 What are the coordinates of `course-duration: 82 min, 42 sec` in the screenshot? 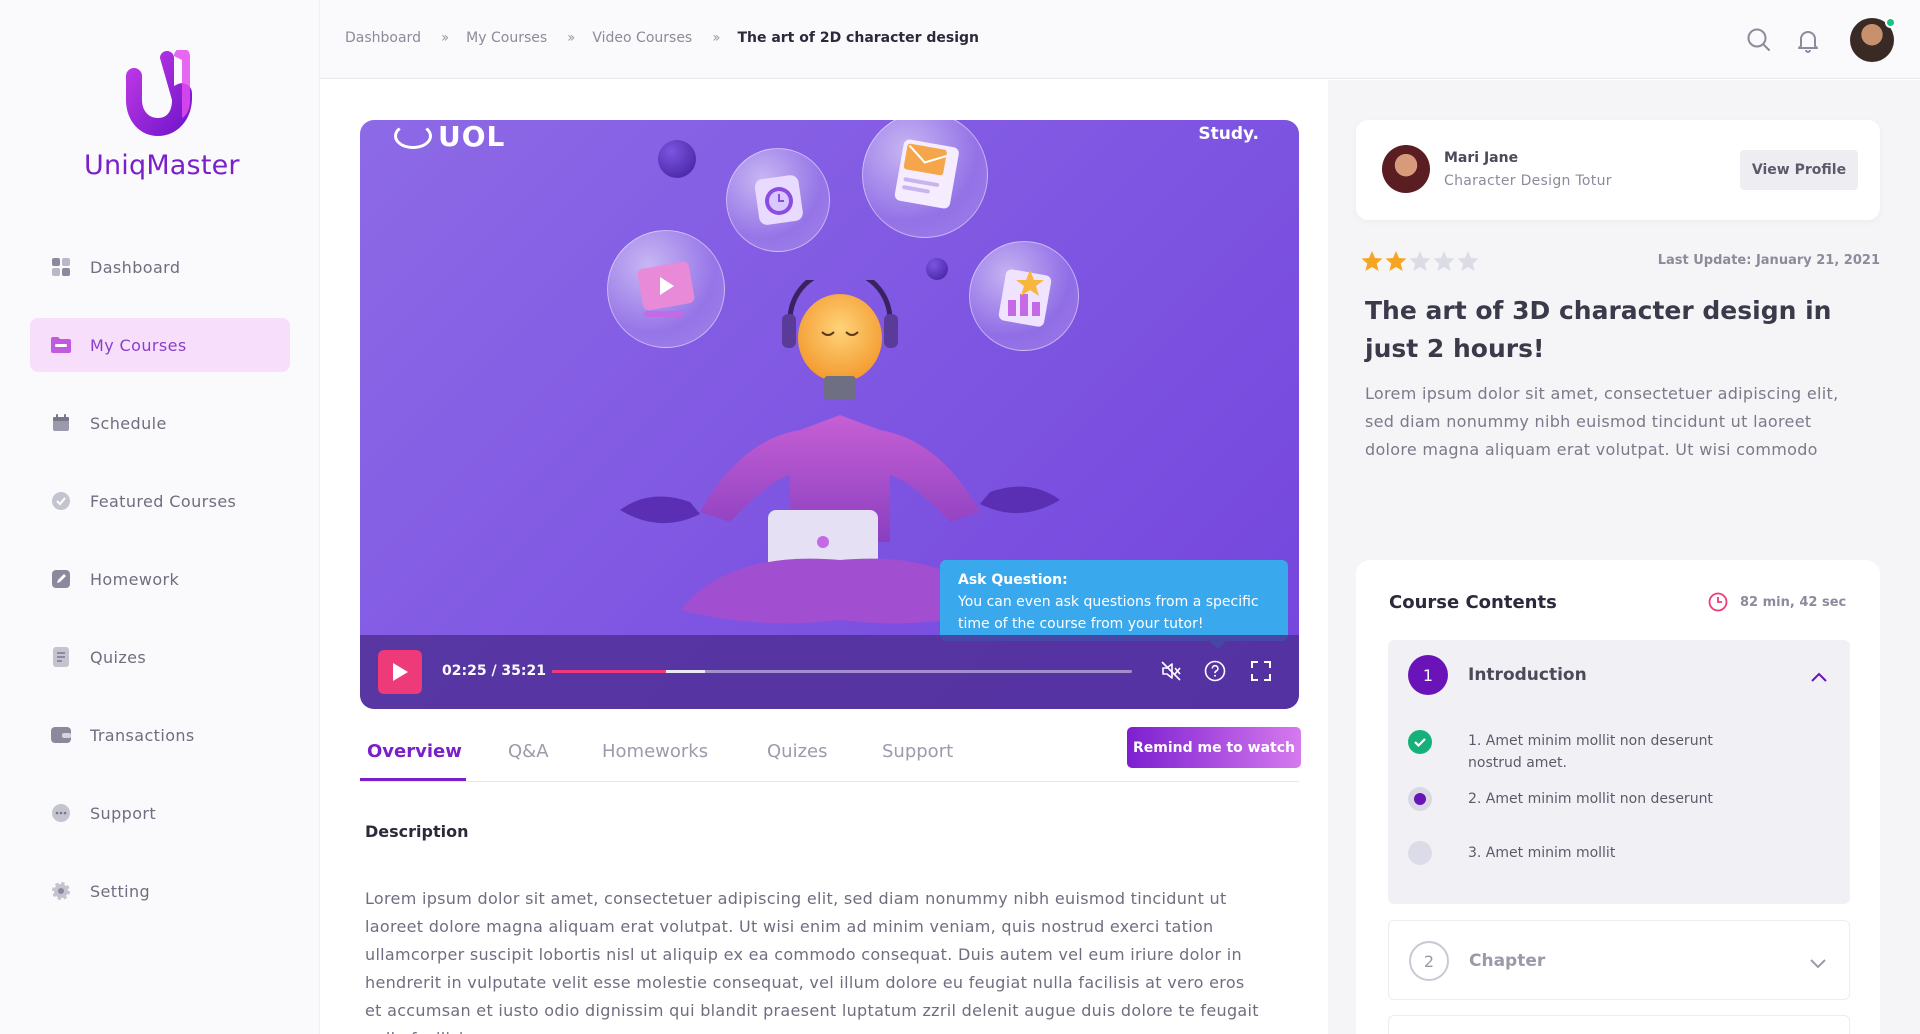 It's located at (1777, 602).